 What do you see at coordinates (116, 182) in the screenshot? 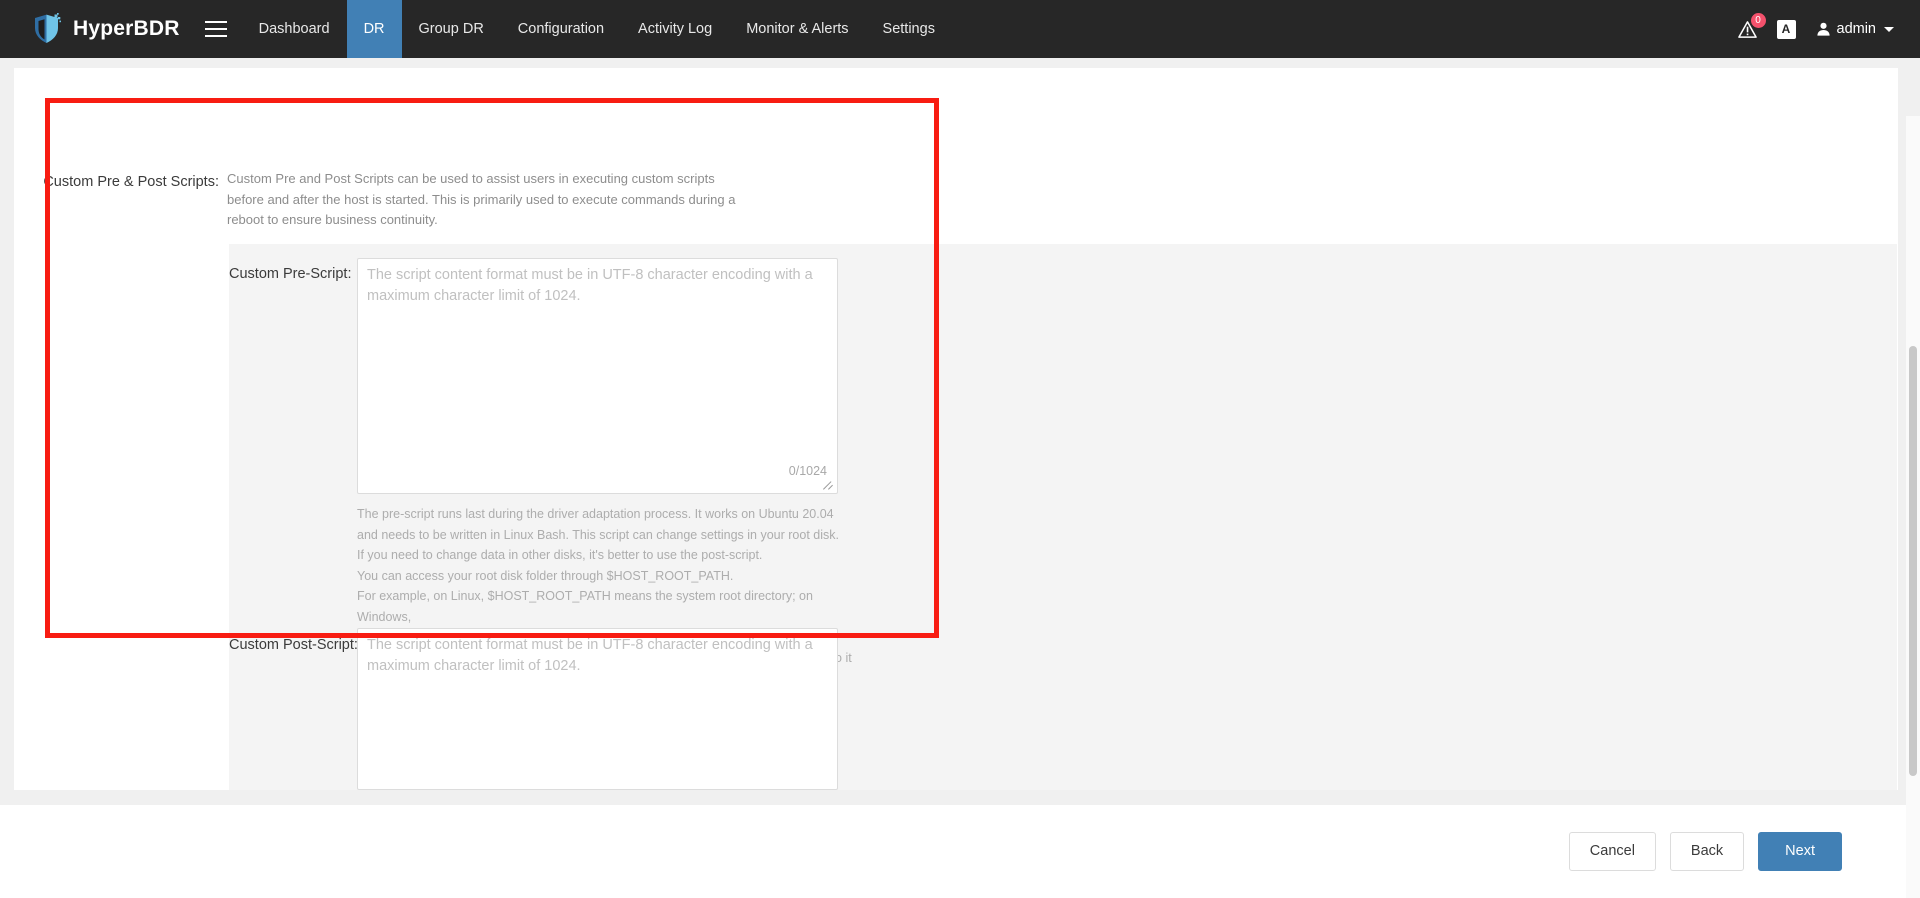
I see `custom-scripts-section-label: Custom Pre & Post Scripts:` at bounding box center [116, 182].